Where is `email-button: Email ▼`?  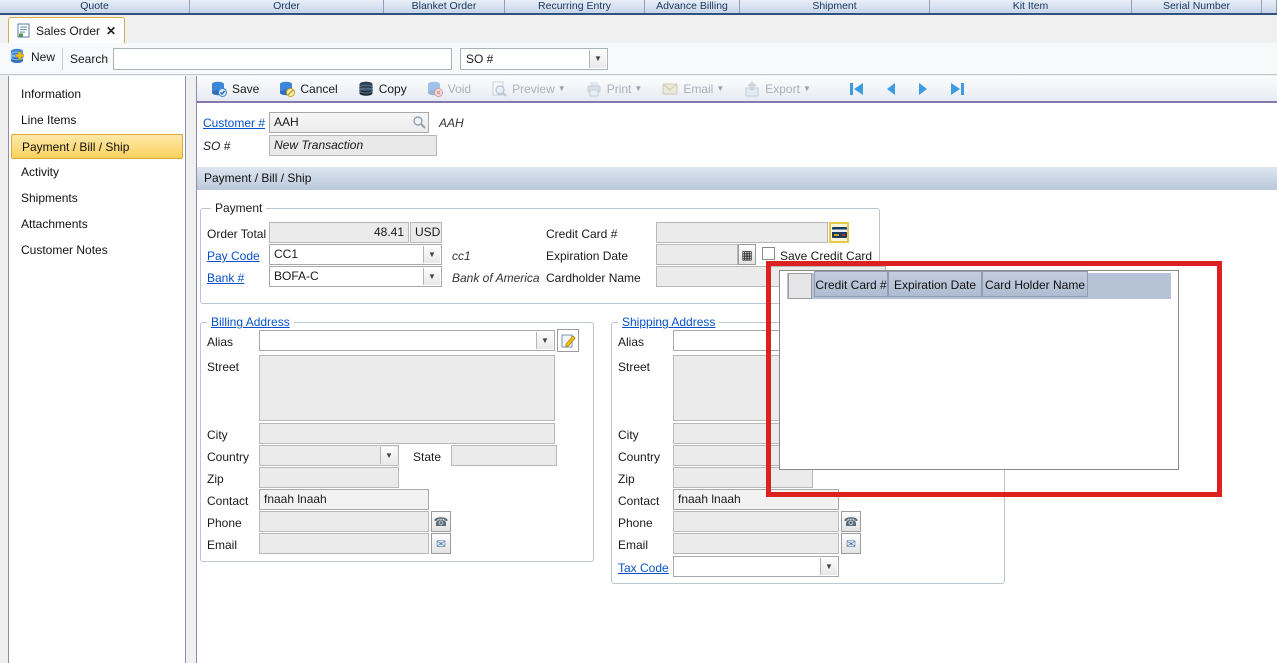 email-button: Email ▼ is located at coordinates (693, 89).